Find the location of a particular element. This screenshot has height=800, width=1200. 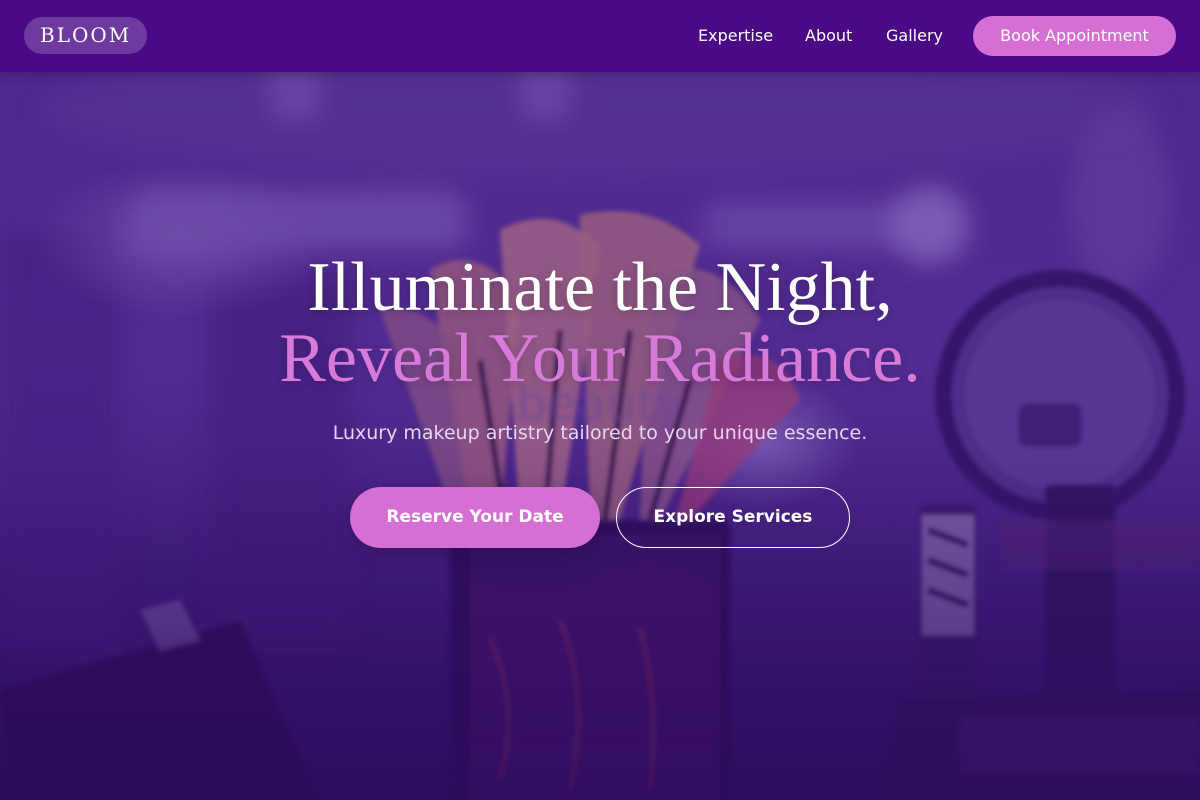

book-appointment-button: Book Appointment is located at coordinates (1074, 36).